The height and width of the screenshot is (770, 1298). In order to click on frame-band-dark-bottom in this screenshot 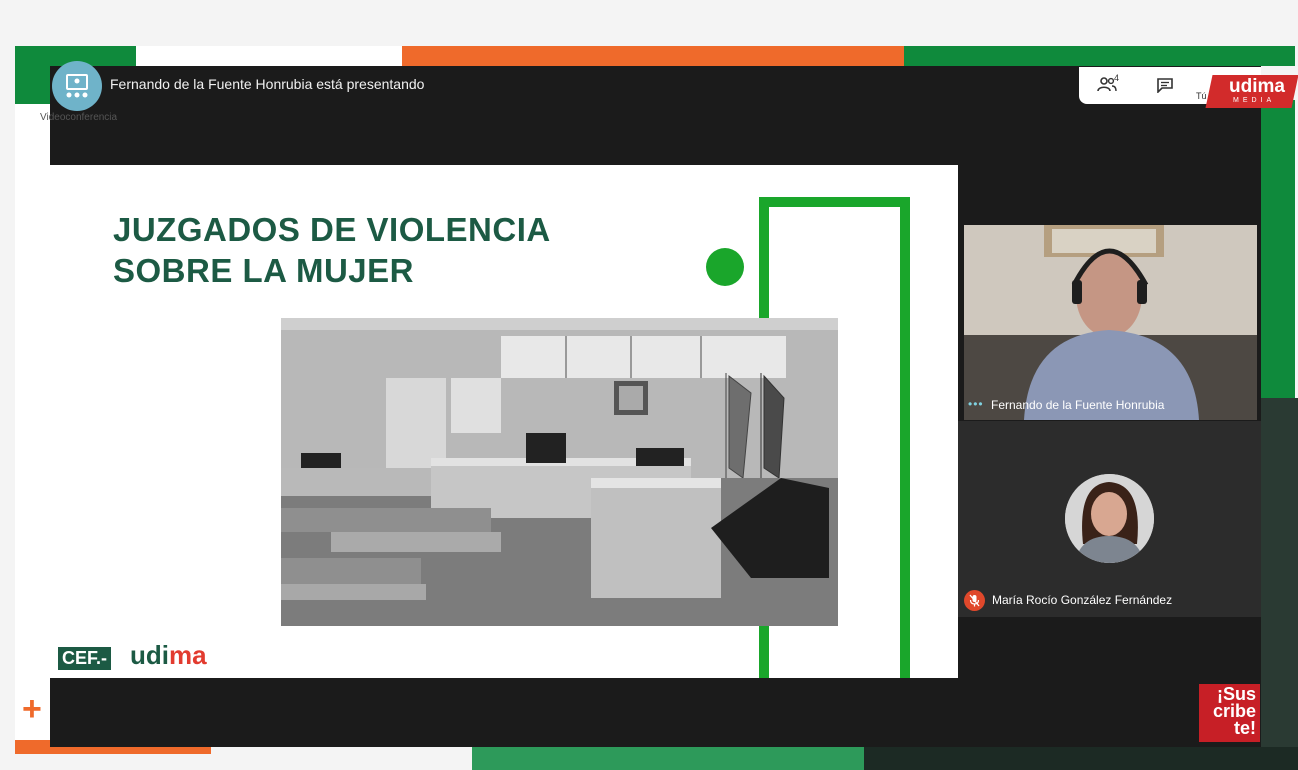, I will do `click(1081, 758)`.